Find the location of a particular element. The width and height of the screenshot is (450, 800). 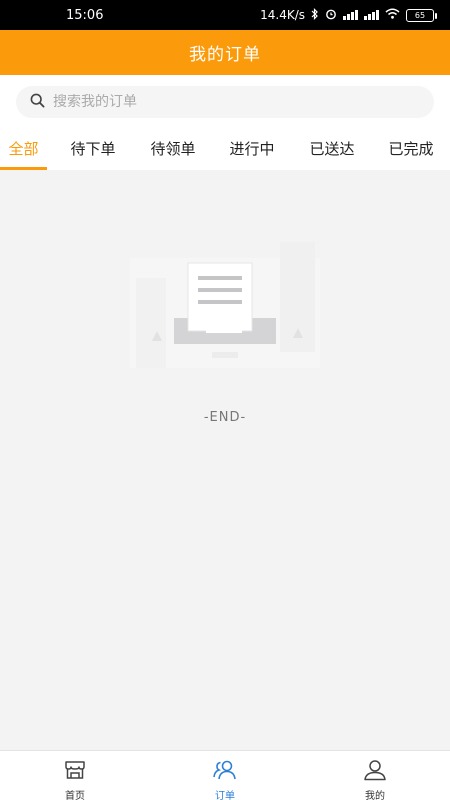

shop-icon is located at coordinates (75, 772).